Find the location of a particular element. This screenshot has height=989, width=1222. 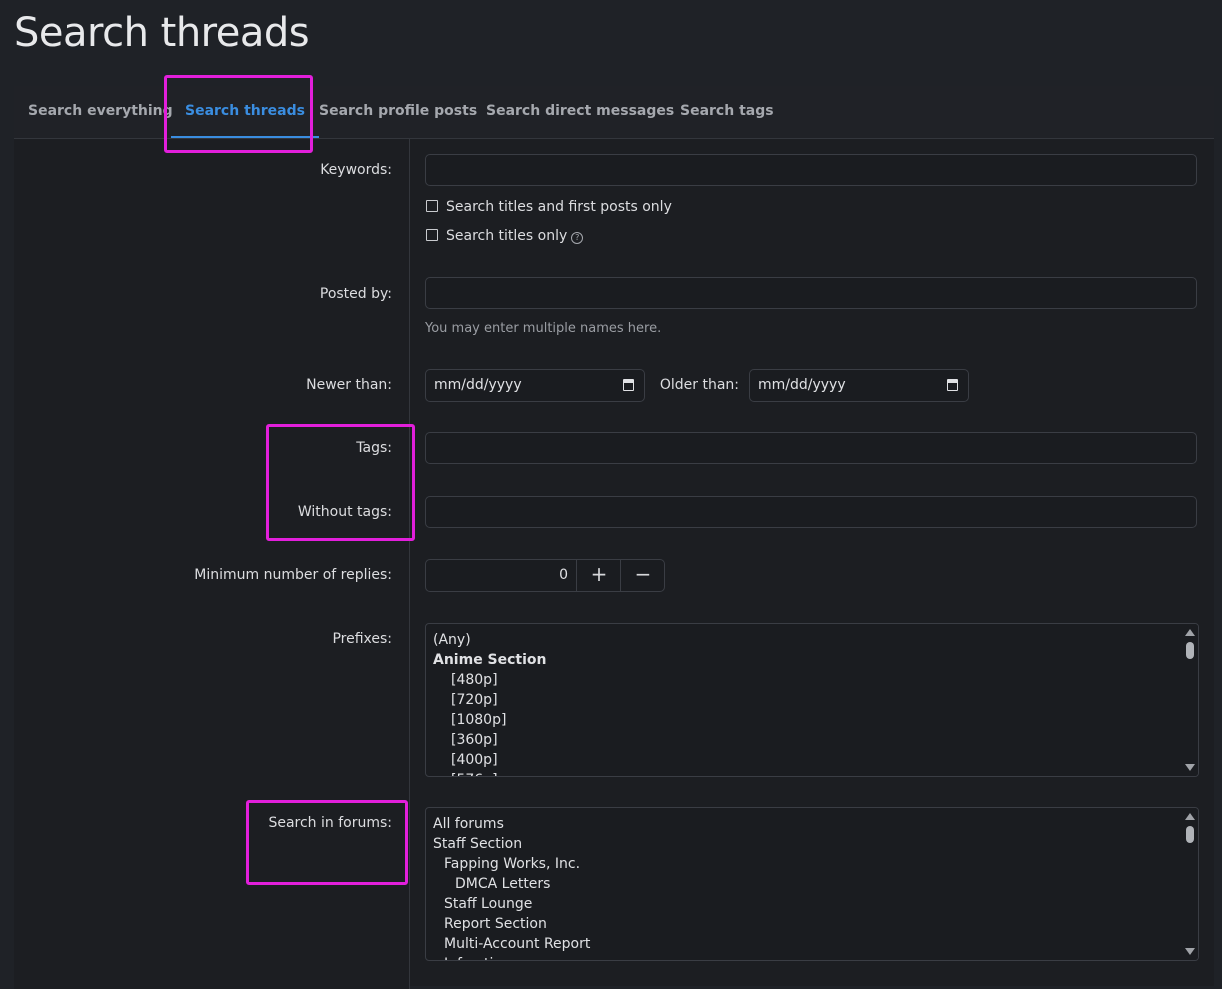

without-tags-input is located at coordinates (811, 512).